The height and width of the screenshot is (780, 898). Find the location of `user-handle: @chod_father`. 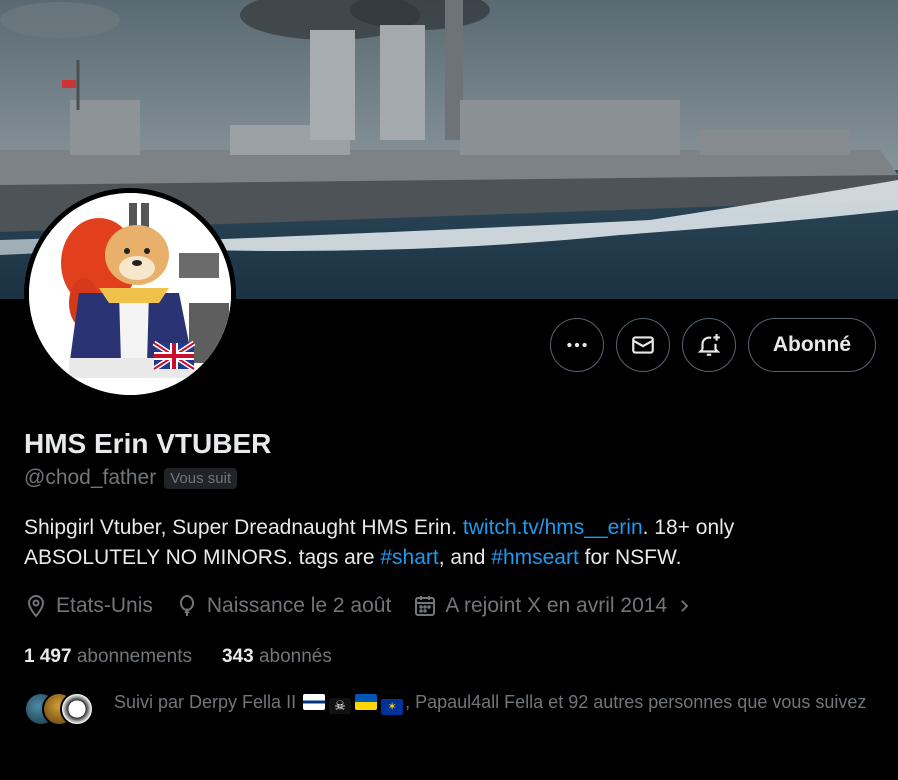

user-handle: @chod_father is located at coordinates (90, 477).